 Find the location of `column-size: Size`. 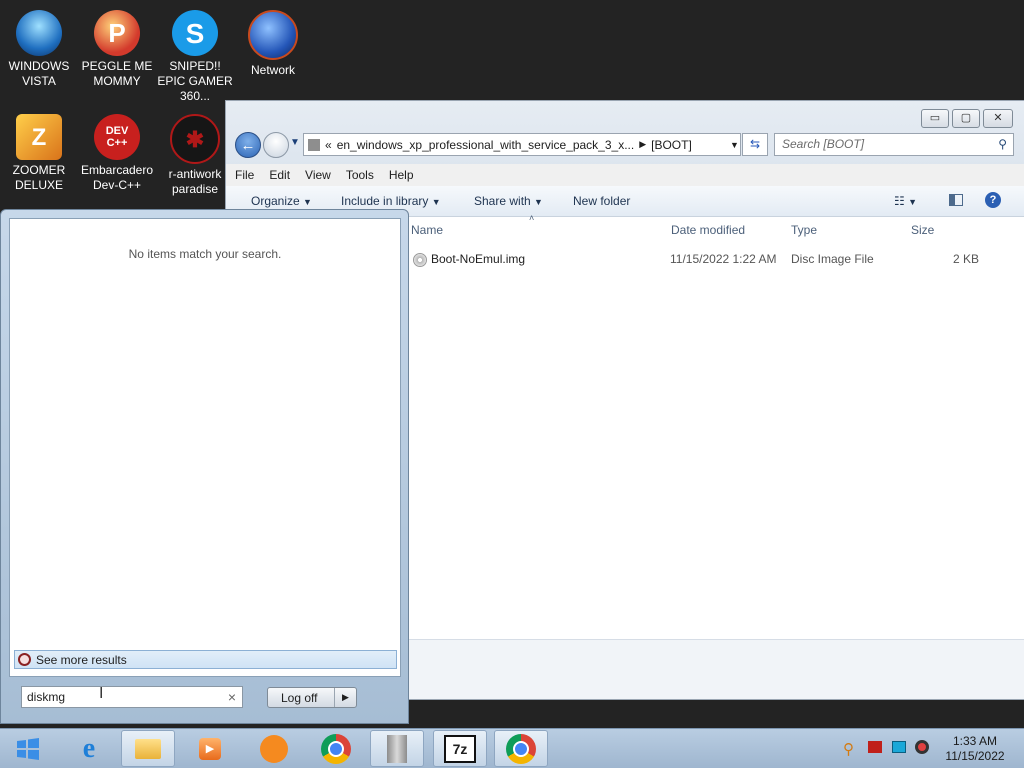

column-size: Size is located at coordinates (922, 230).